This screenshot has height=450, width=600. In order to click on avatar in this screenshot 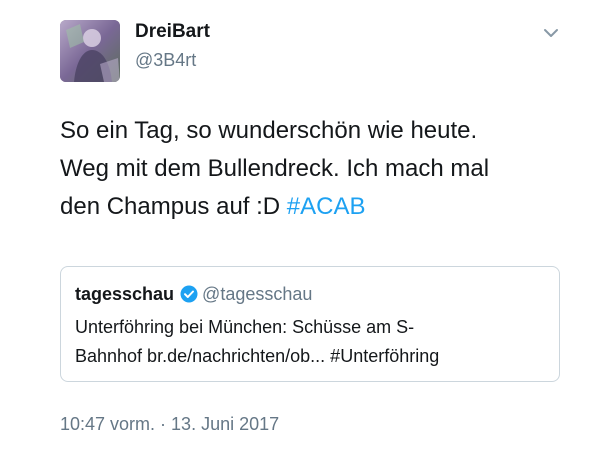, I will do `click(90, 51)`.